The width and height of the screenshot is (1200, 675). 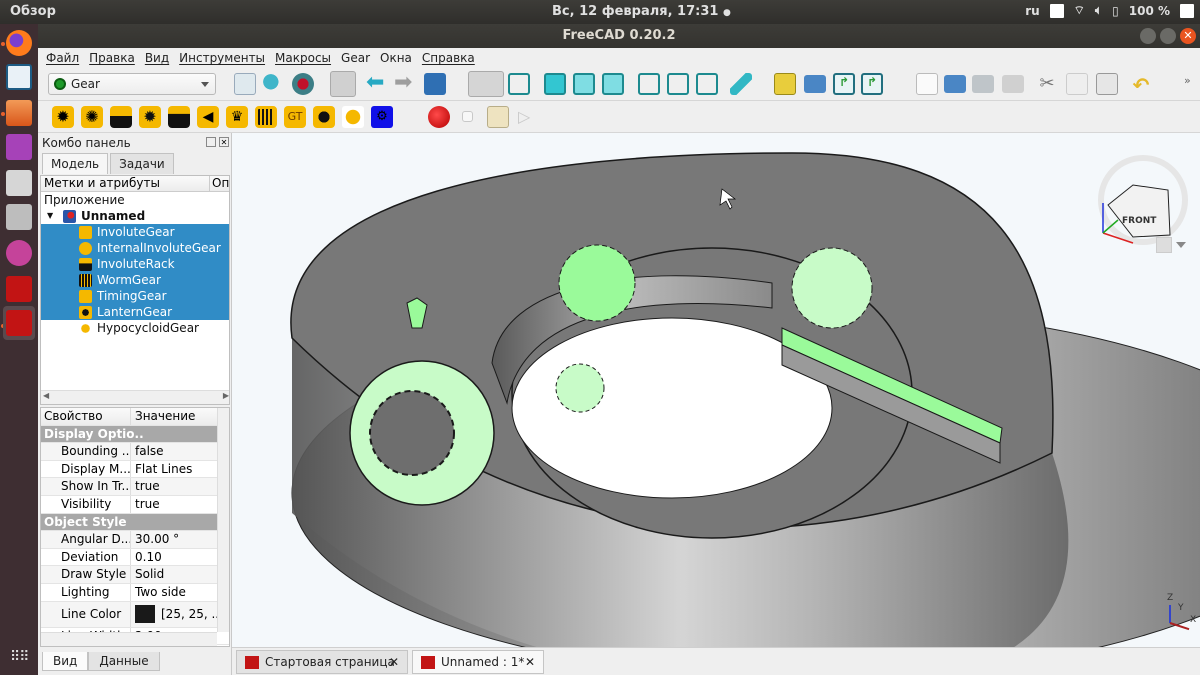 What do you see at coordinates (815, 84) in the screenshot?
I see `group-icon` at bounding box center [815, 84].